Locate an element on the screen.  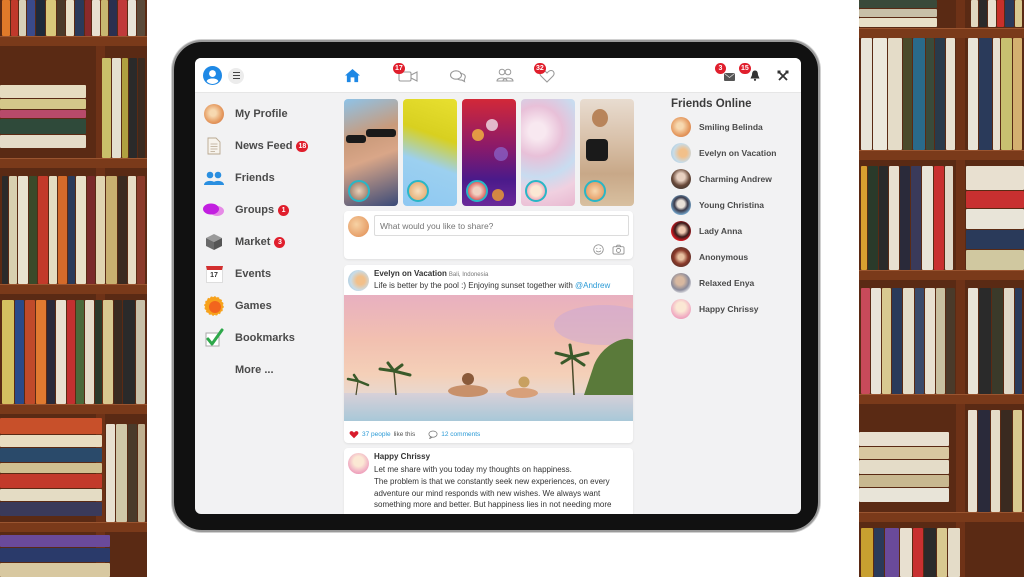
calendar-icon: 17 is located at coordinates (214, 274).